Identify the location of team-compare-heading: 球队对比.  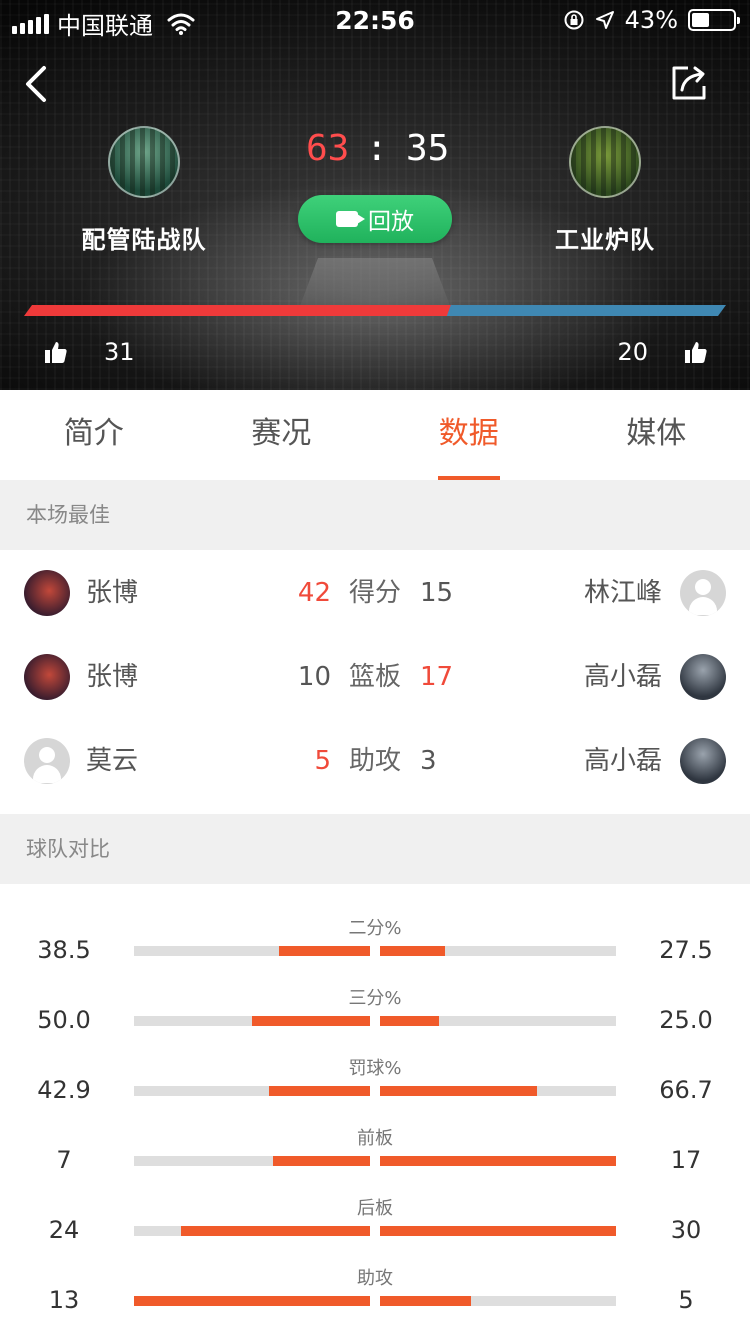
(375, 849).